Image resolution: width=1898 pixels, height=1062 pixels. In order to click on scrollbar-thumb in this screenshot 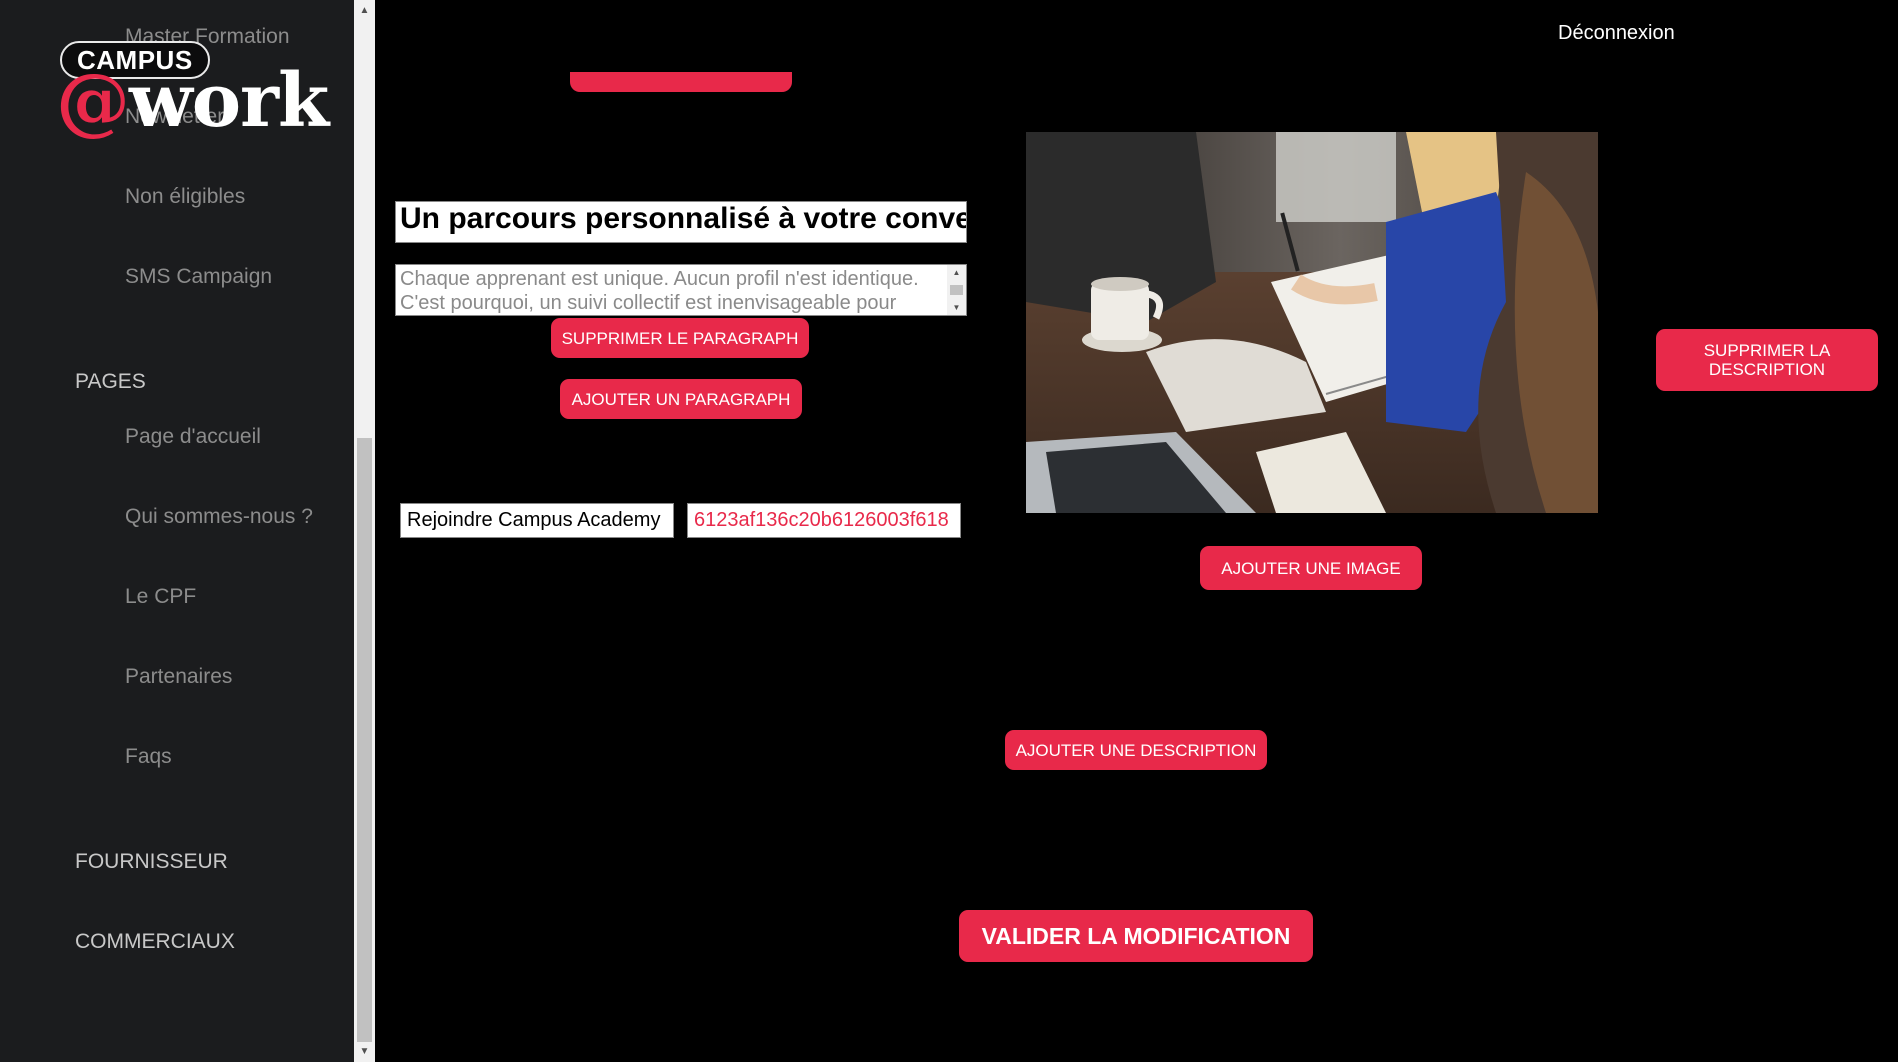, I will do `click(364, 740)`.